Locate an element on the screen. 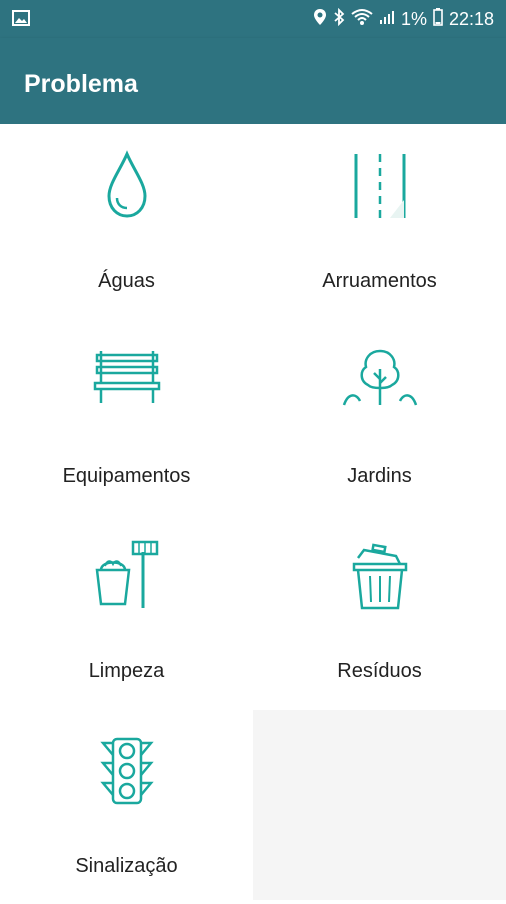  battery-percent: 1% is located at coordinates (413, 18).